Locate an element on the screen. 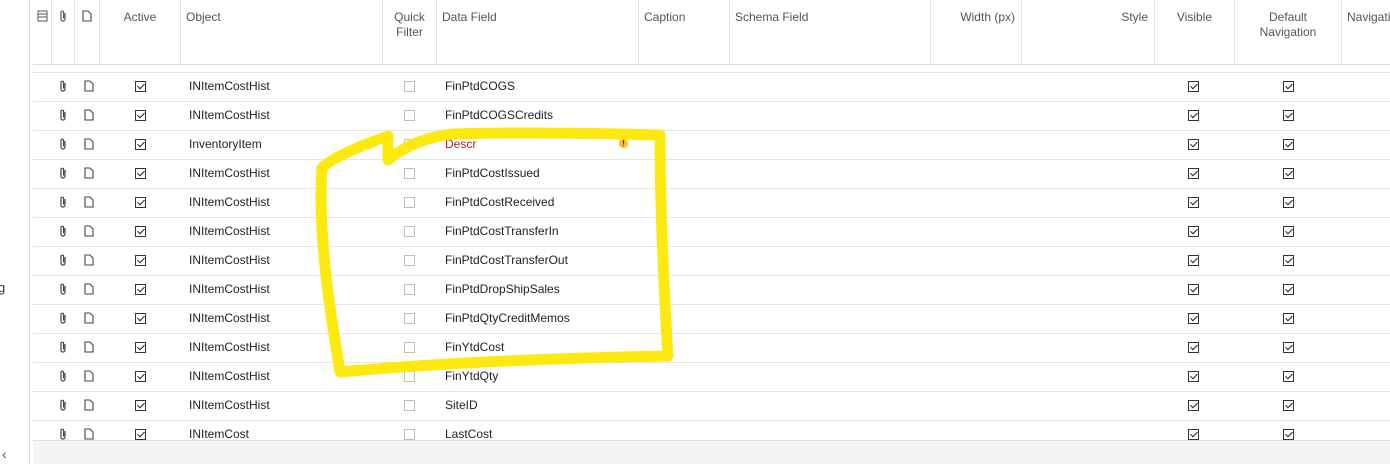 This screenshot has height=464, width=1390. data-field-cell: FinPtdCOGS is located at coordinates (532, 86).